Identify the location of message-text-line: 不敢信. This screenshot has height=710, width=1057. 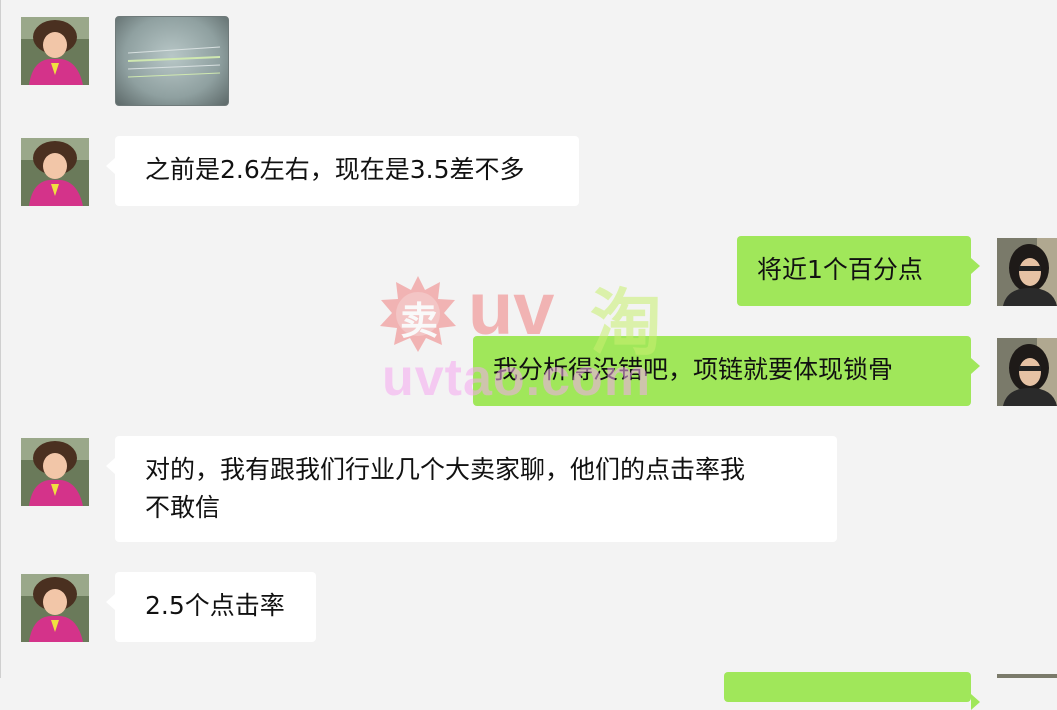
(183, 507).